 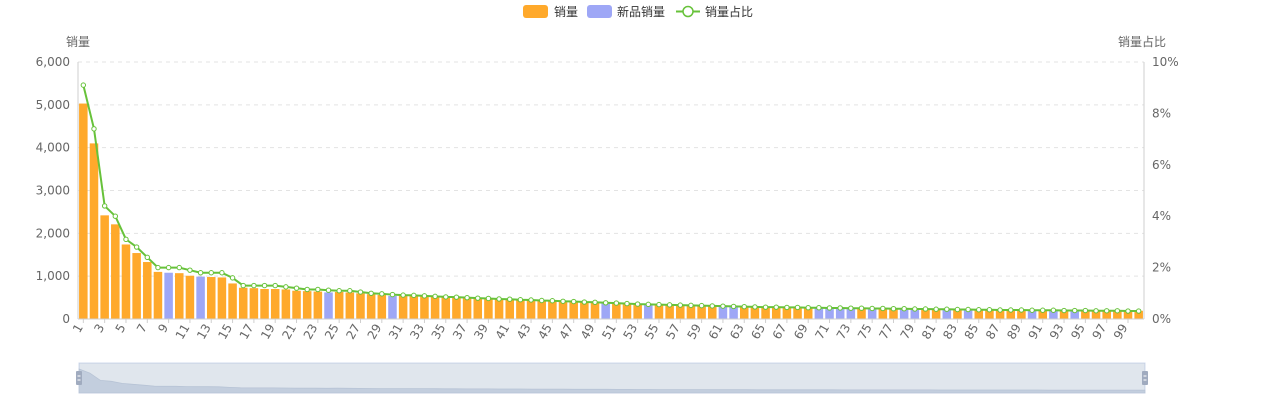 I want to click on legend-swatch-sales, so click(x=535, y=11).